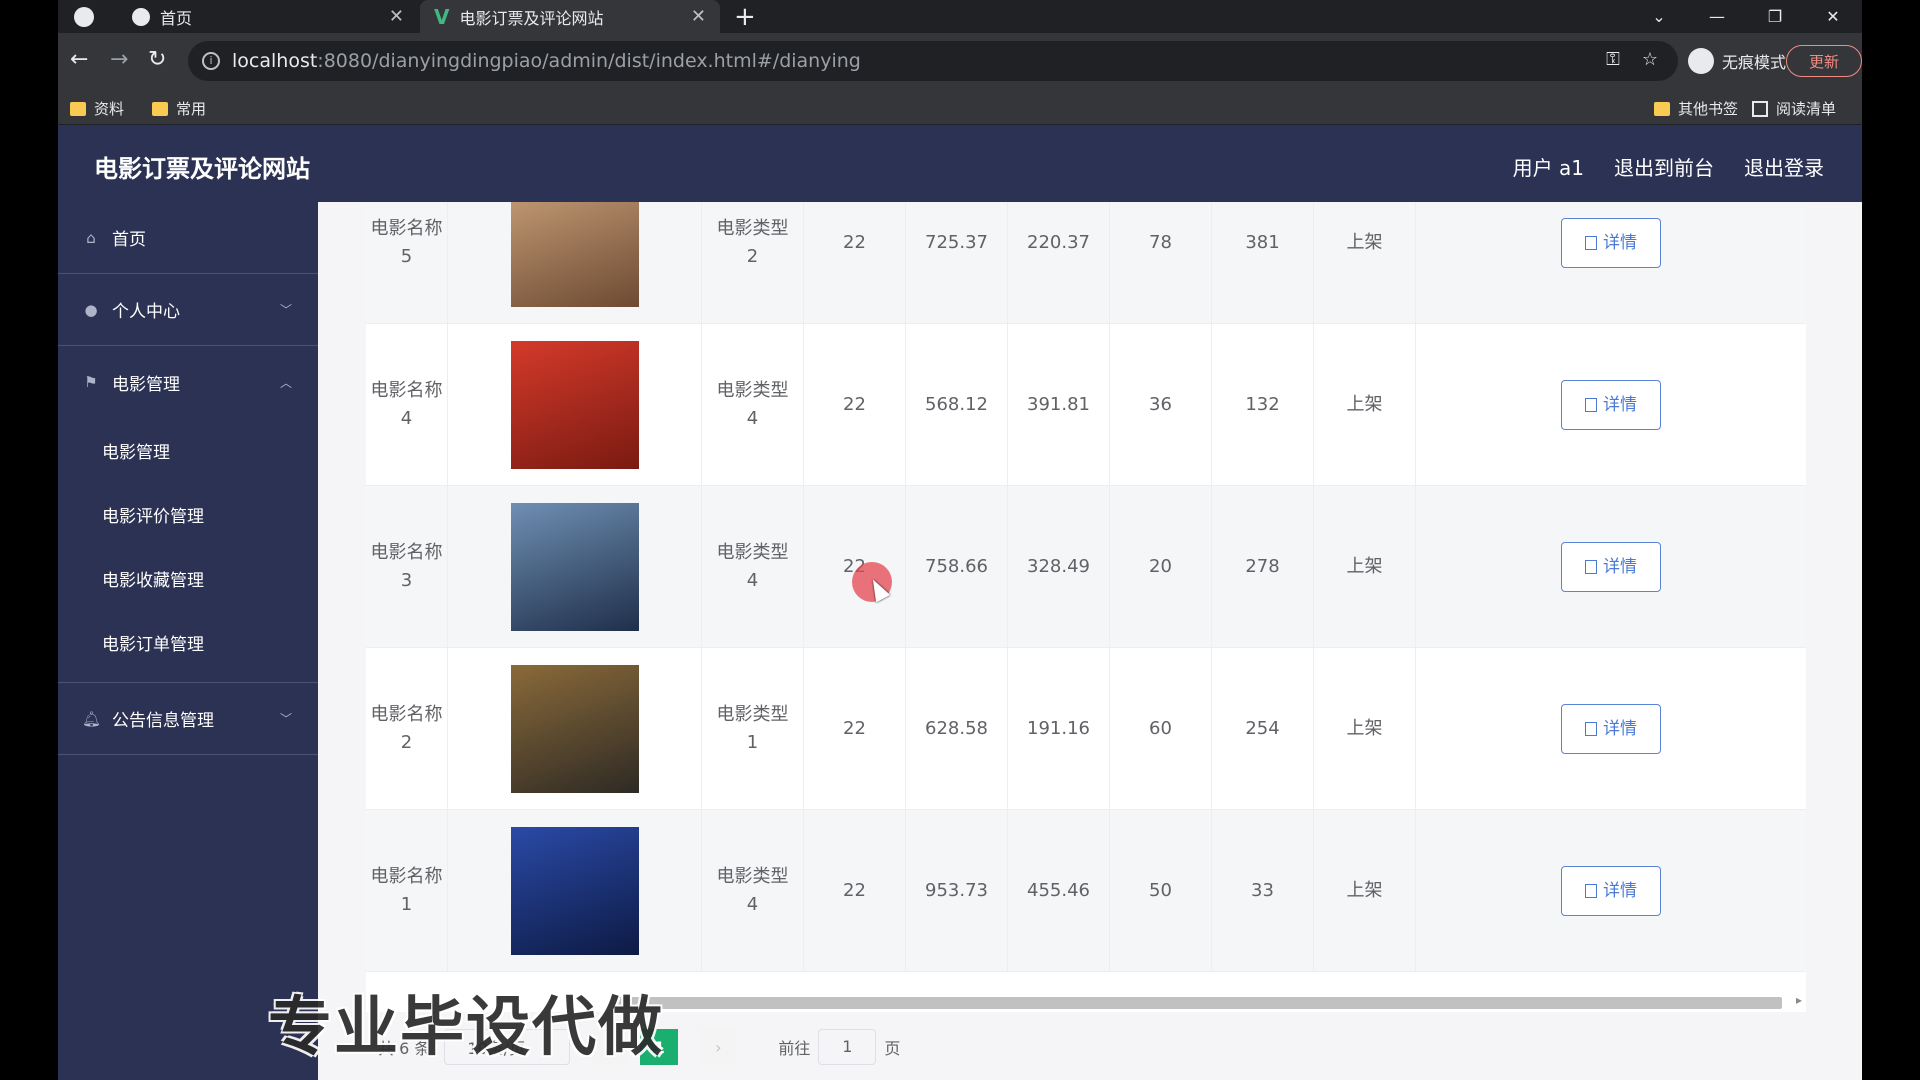  I want to click on submenu-item-favorites: 电影收藏管理, so click(188, 578).